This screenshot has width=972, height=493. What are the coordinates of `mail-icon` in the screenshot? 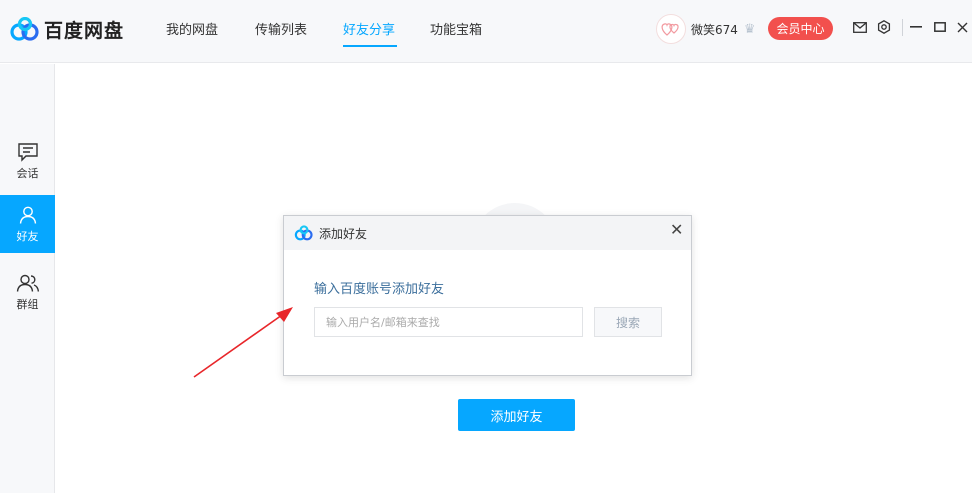 It's located at (860, 27).